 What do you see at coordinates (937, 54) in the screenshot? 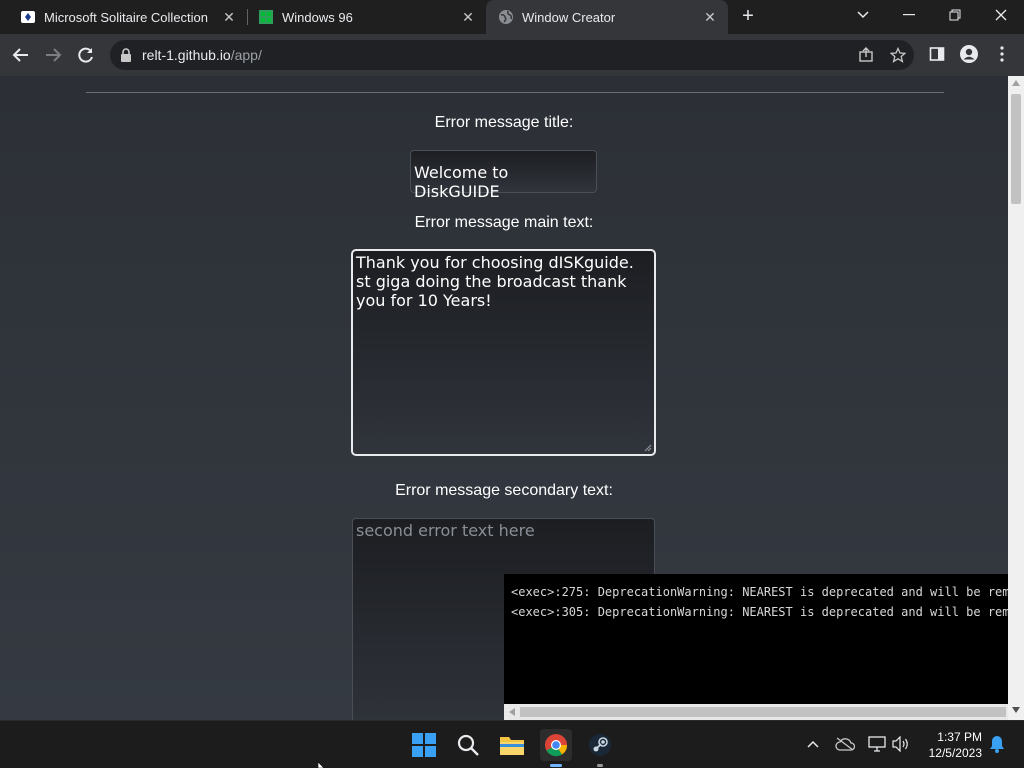
I see `side-panel-icon` at bounding box center [937, 54].